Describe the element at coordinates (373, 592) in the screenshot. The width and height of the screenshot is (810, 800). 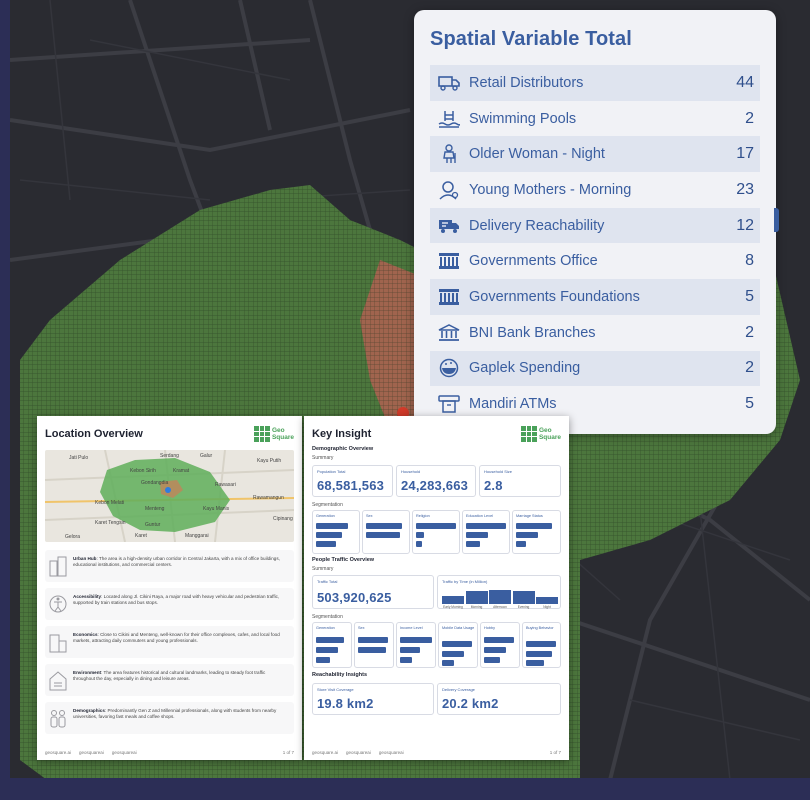
I see `stat-traffic-total: Traffic Total 503,920,625` at that location.